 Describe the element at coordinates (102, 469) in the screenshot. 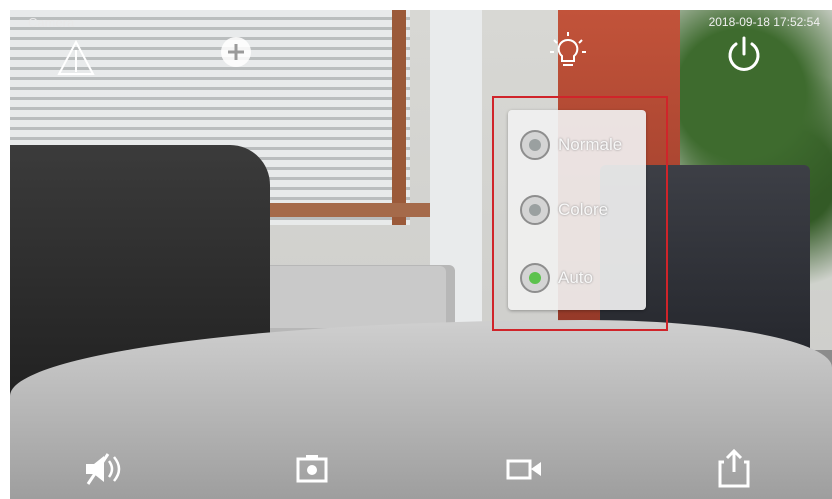

I see `speaker-mute-icon` at that location.